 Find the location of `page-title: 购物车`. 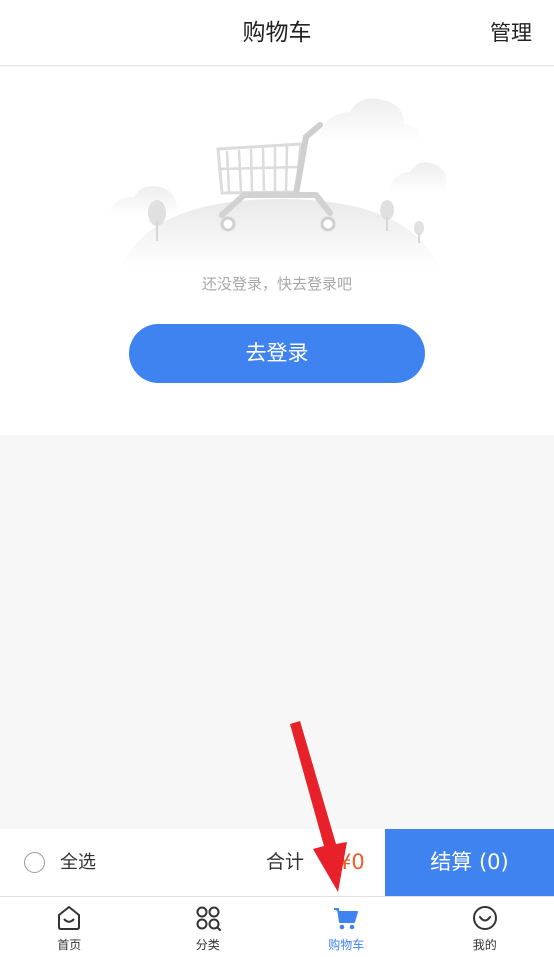

page-title: 购物车 is located at coordinates (277, 33).